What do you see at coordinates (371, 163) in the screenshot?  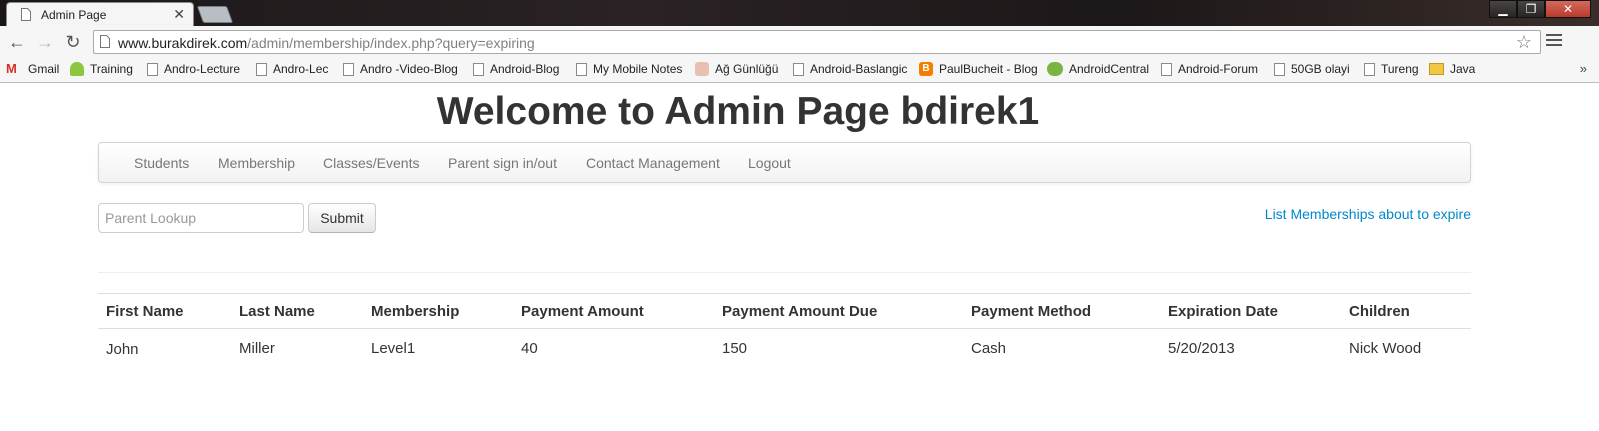 I see `nav-classes-events: Classes/Events` at bounding box center [371, 163].